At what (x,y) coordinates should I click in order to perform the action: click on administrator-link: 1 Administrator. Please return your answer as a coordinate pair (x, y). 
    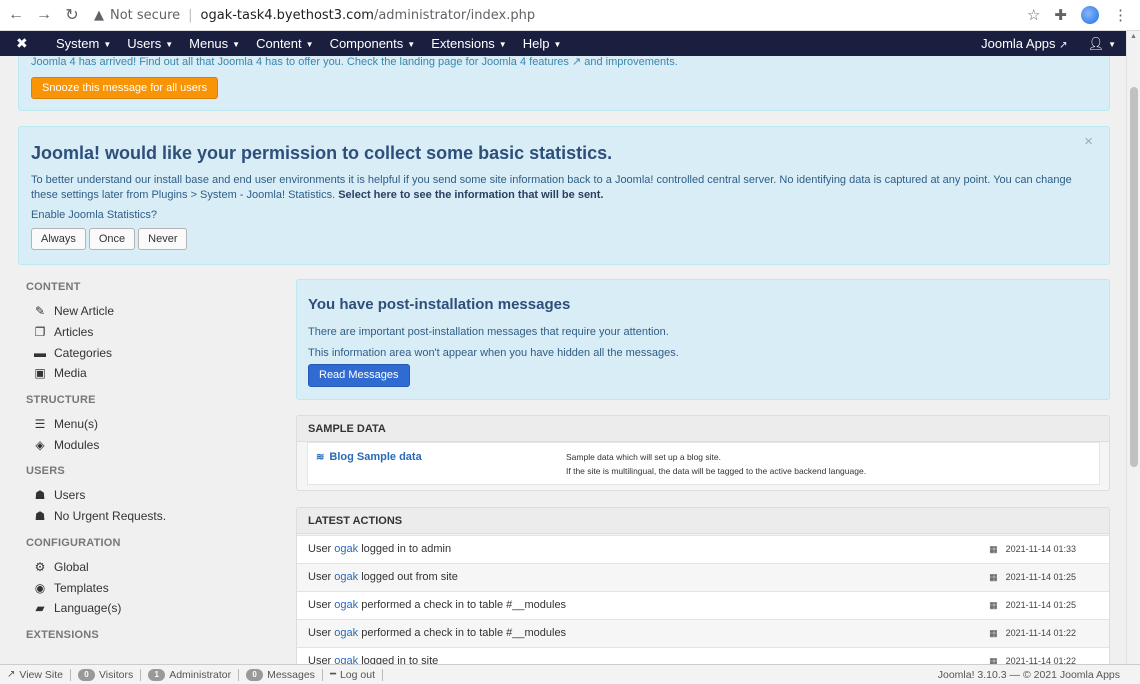
    Looking at the image, I should click on (190, 674).